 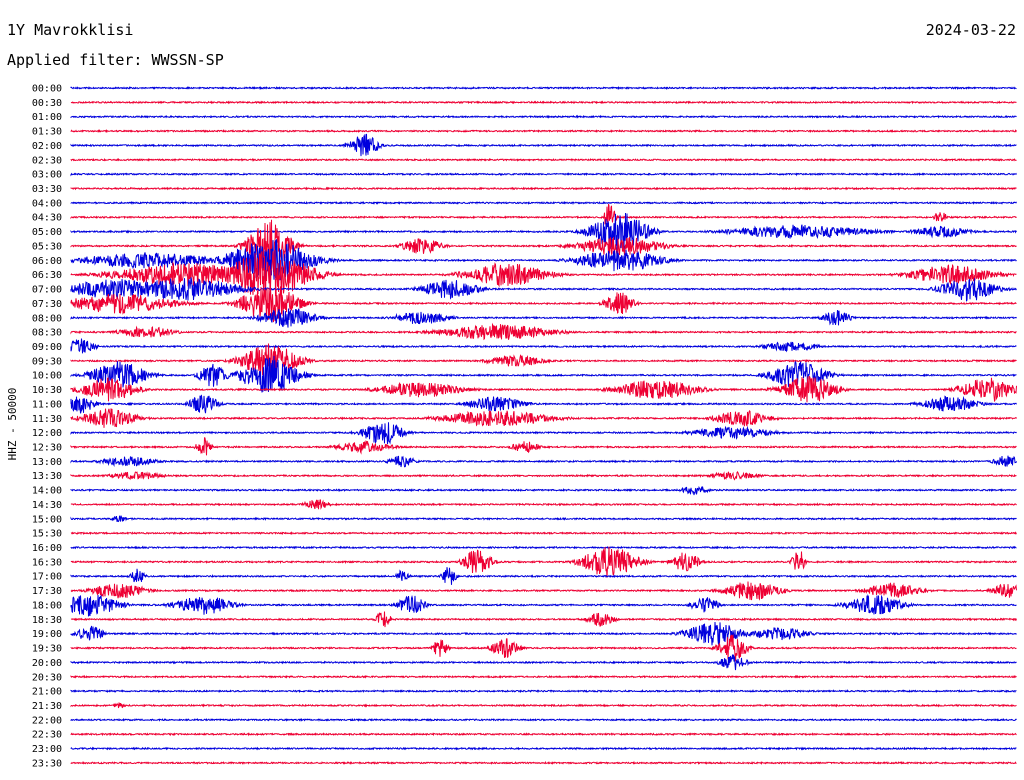 I want to click on time-label: 19:00, so click(x=47, y=634).